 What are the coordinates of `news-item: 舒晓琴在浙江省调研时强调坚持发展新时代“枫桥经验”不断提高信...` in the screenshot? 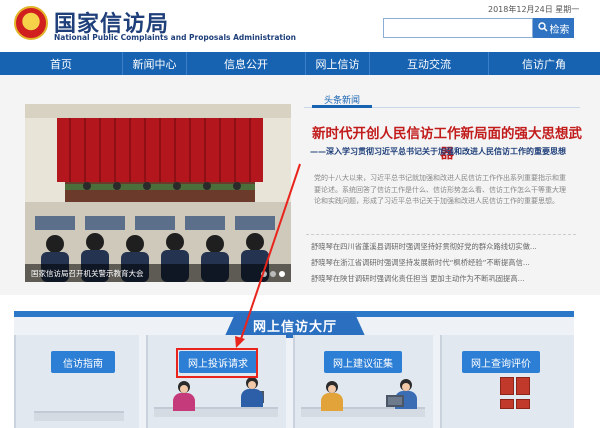 It's located at (443, 263).